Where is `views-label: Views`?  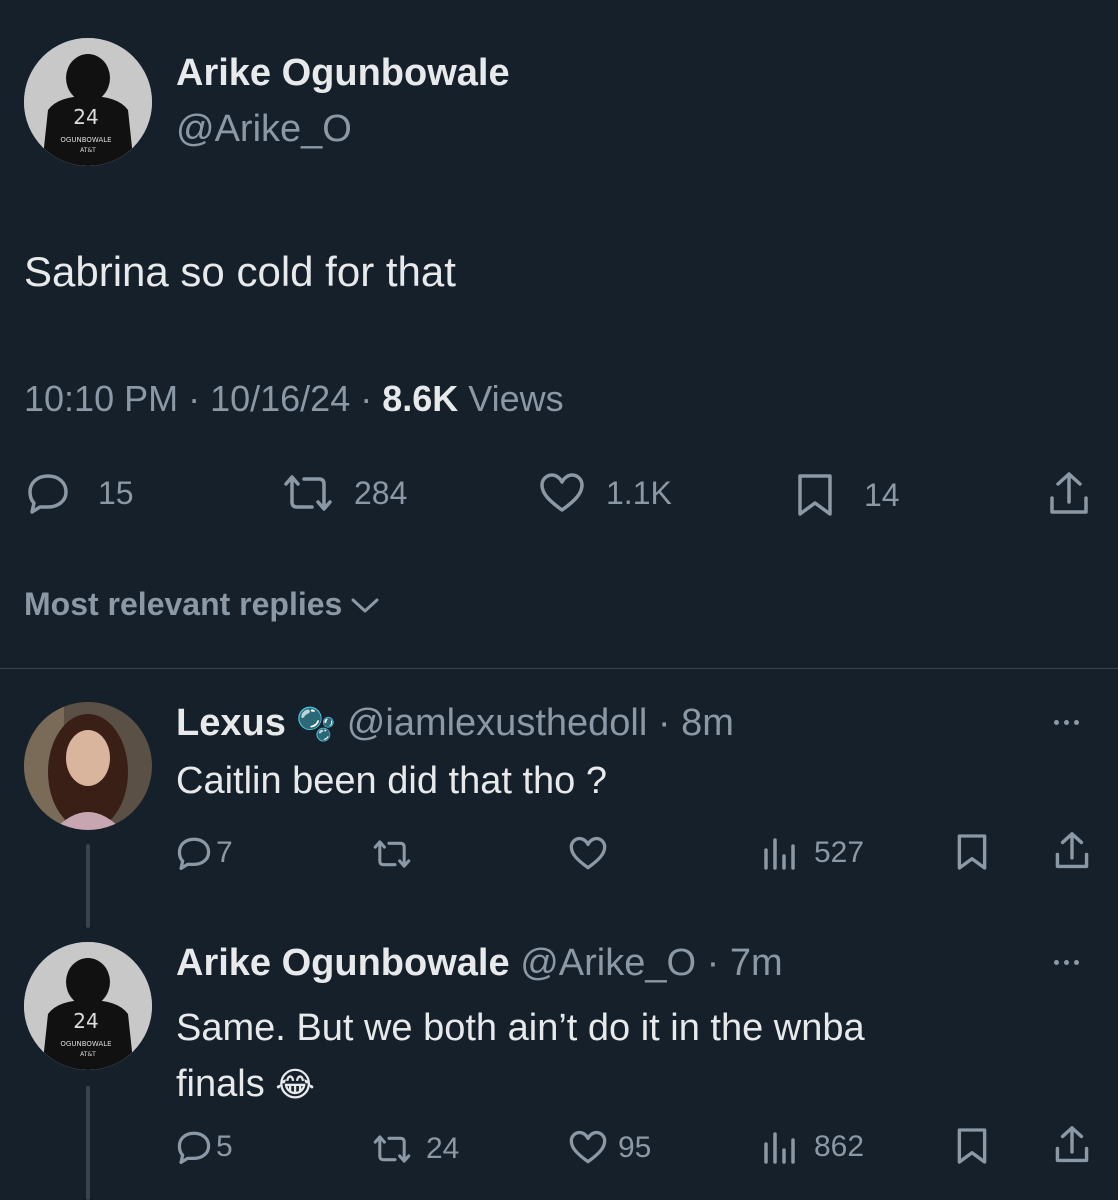 views-label: Views is located at coordinates (511, 398).